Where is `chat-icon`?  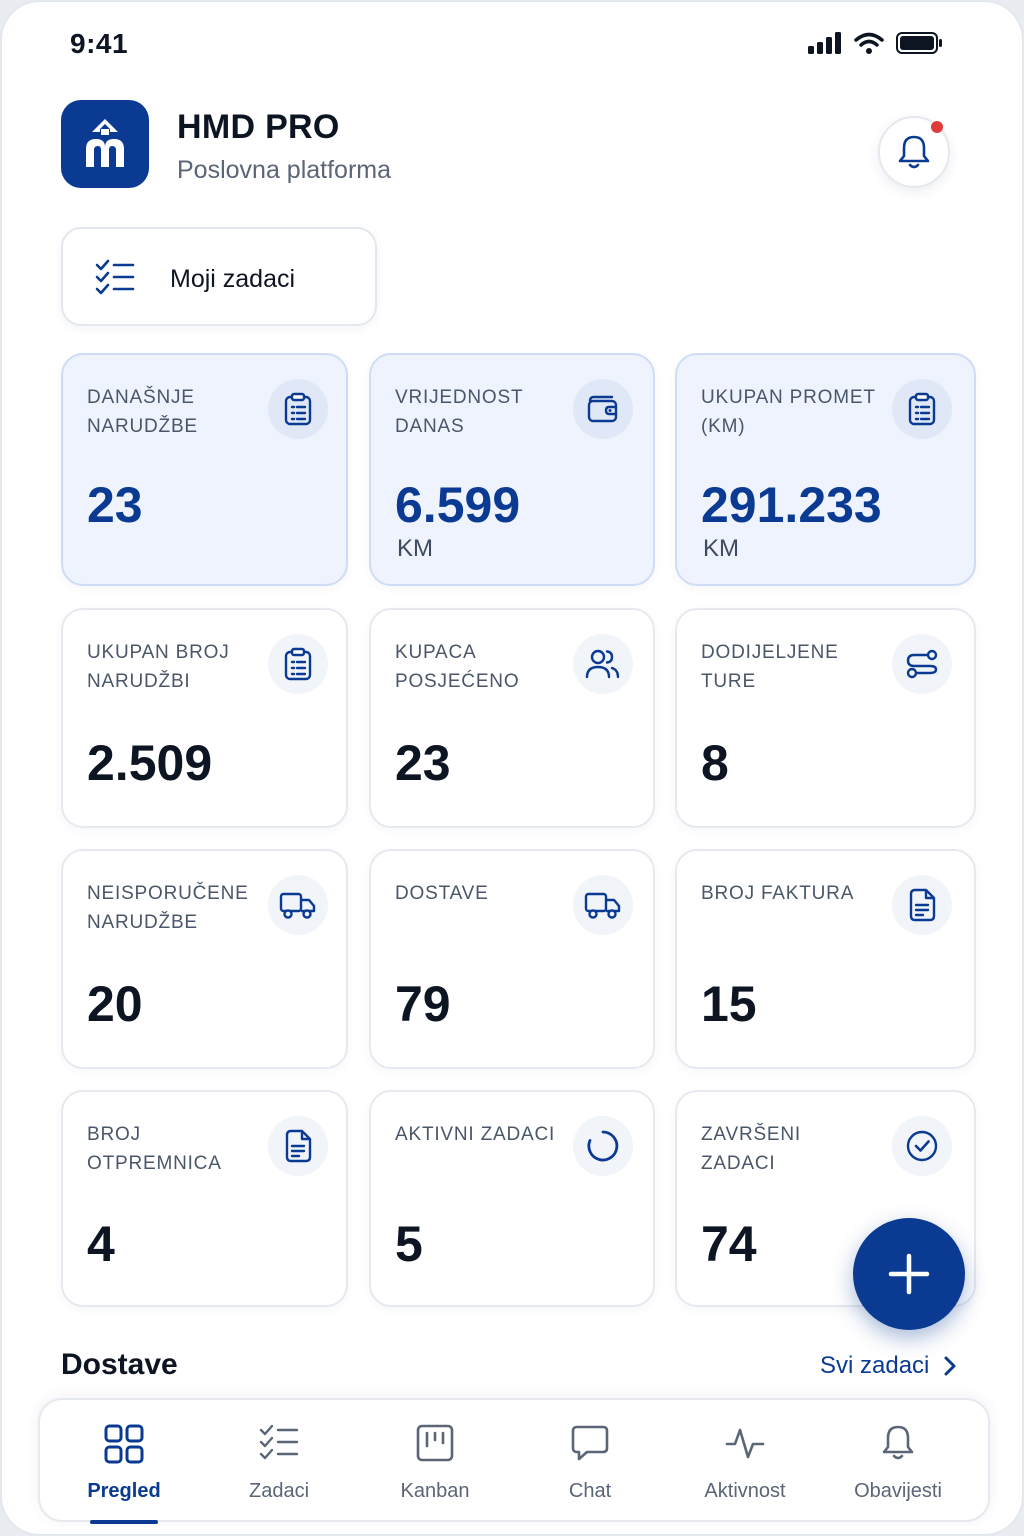 chat-icon is located at coordinates (590, 1445).